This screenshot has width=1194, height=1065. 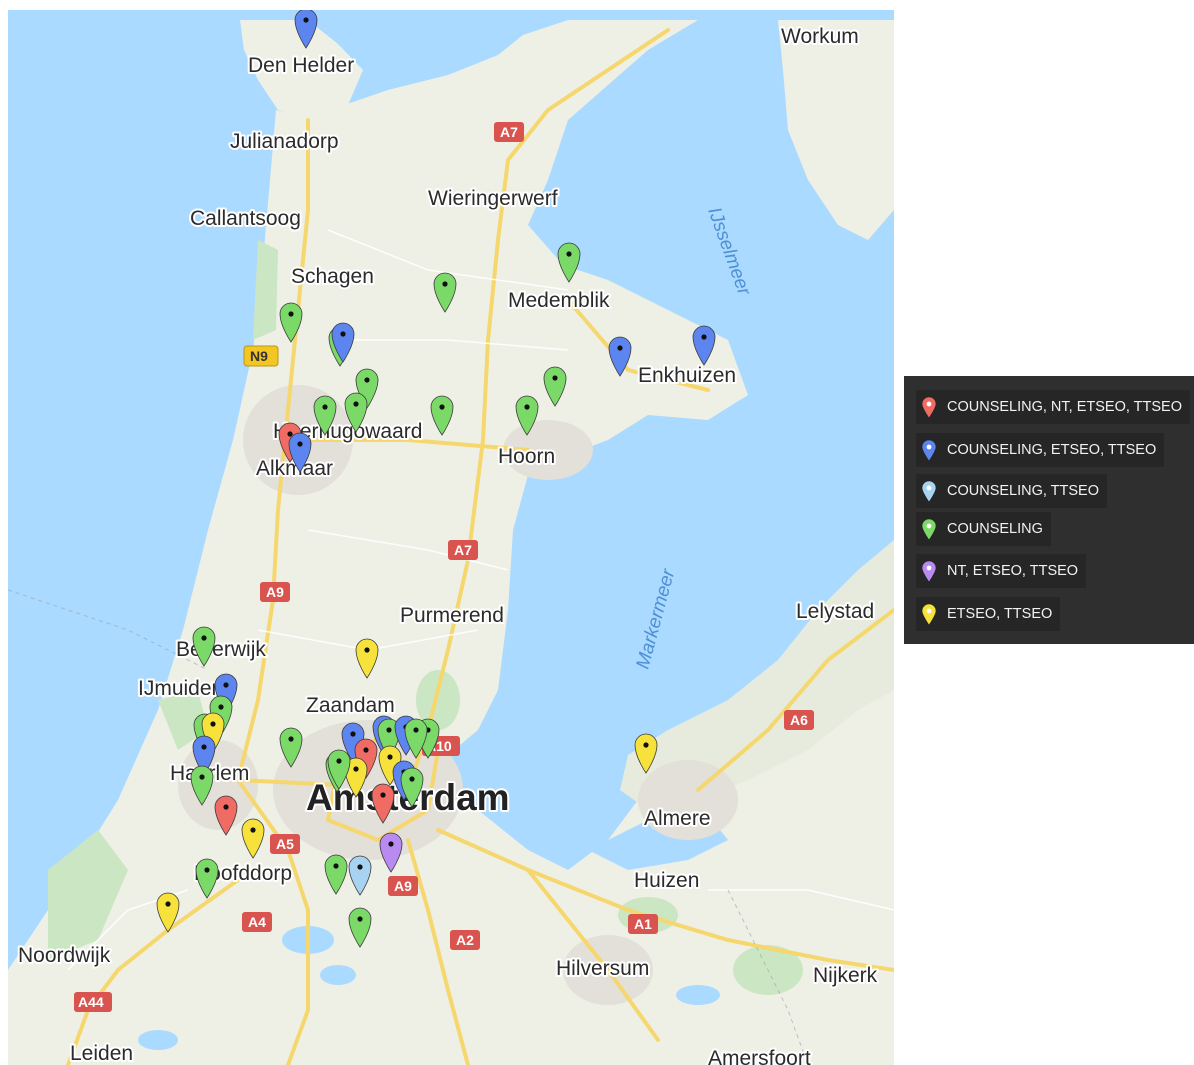 What do you see at coordinates (452, 615) in the screenshot?
I see `place-label: Purmerend` at bounding box center [452, 615].